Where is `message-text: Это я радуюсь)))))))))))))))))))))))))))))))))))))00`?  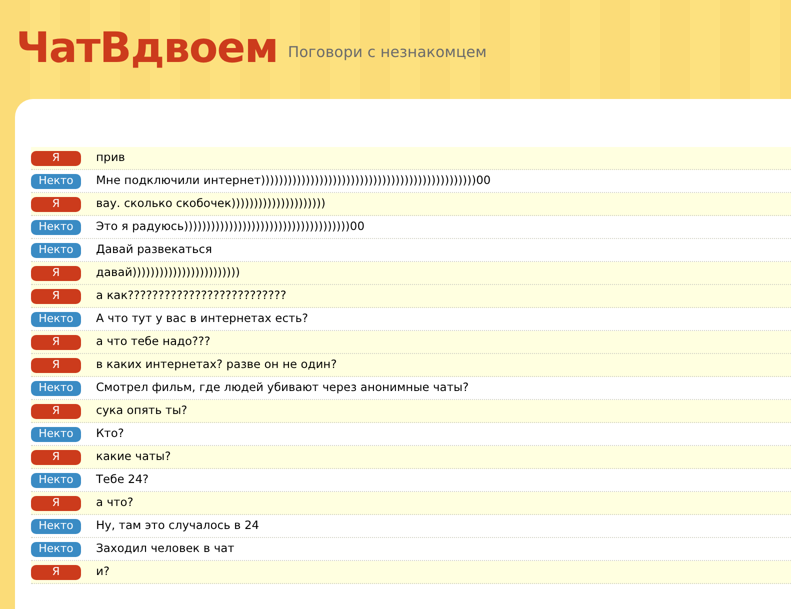 message-text: Это я радуюсь)))))))))))))))))))))))))))))))))))))00 is located at coordinates (230, 227).